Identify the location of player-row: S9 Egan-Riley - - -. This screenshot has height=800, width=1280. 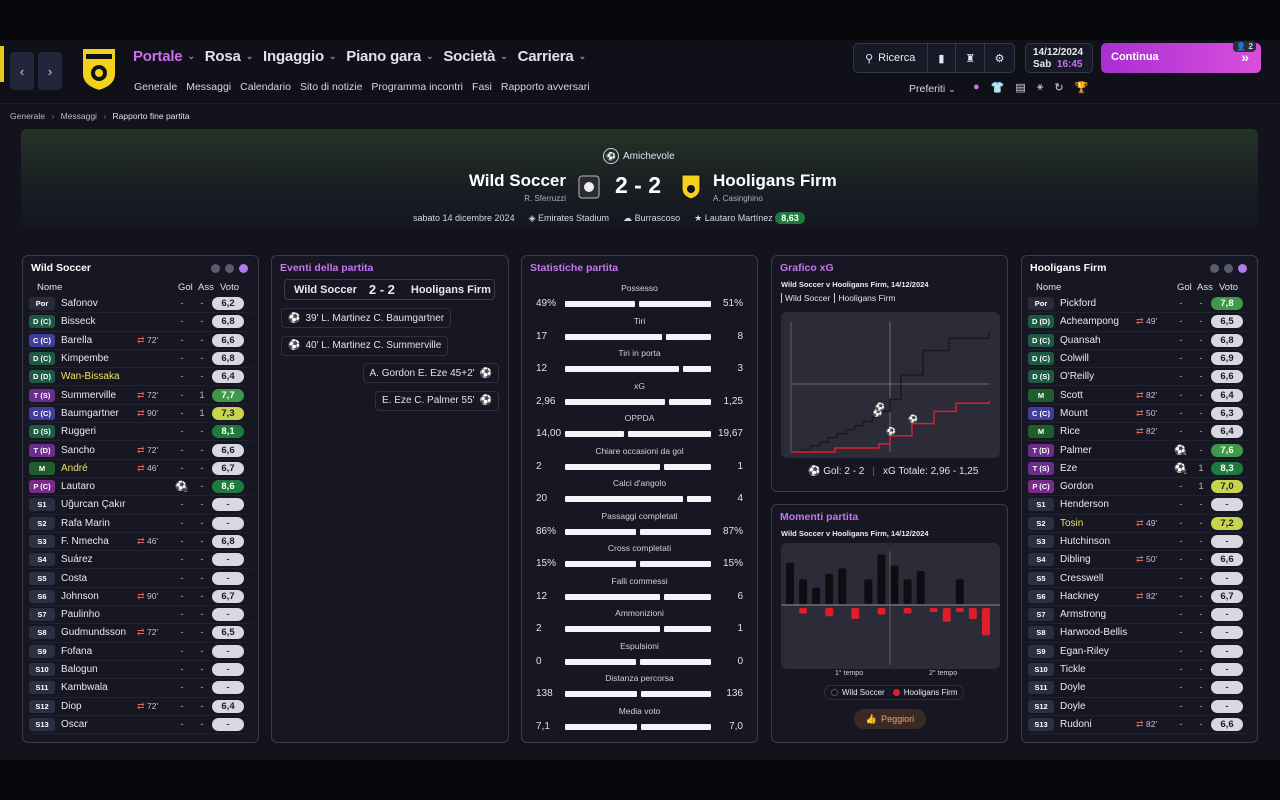
(1139, 652).